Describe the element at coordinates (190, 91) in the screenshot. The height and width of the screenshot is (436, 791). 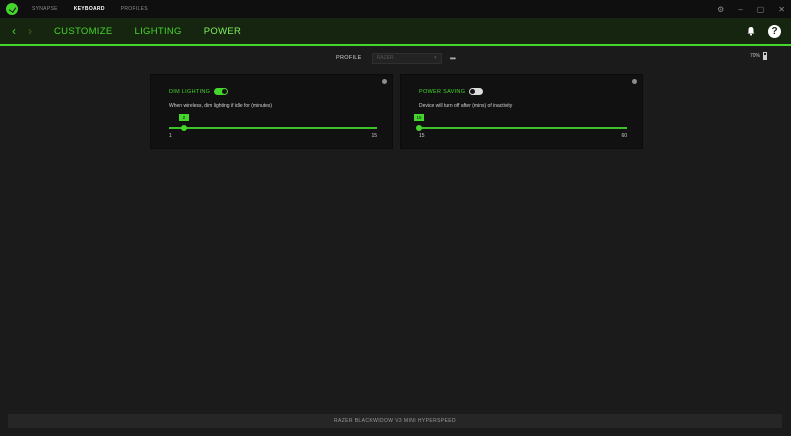
I see `dim-lighting-title: DIM LIGHTING` at that location.